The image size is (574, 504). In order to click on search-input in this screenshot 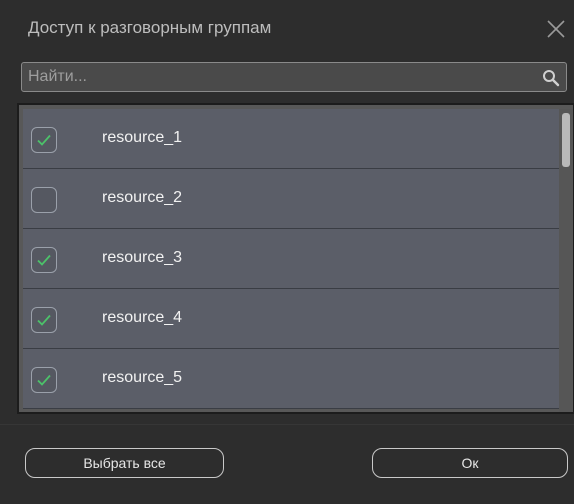, I will do `click(283, 77)`.